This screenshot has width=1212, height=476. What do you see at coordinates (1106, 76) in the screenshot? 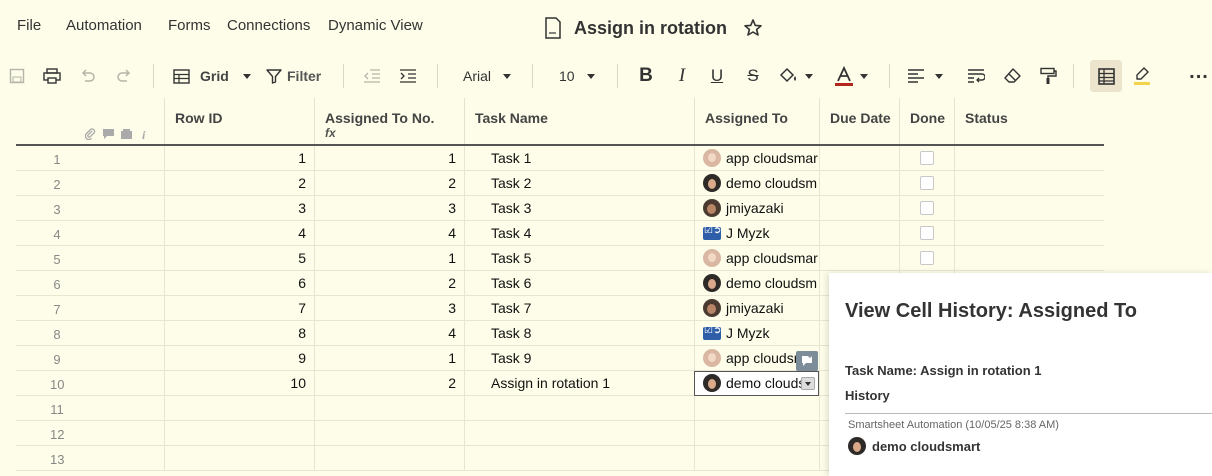
I see `grid-lines-toggle` at bounding box center [1106, 76].